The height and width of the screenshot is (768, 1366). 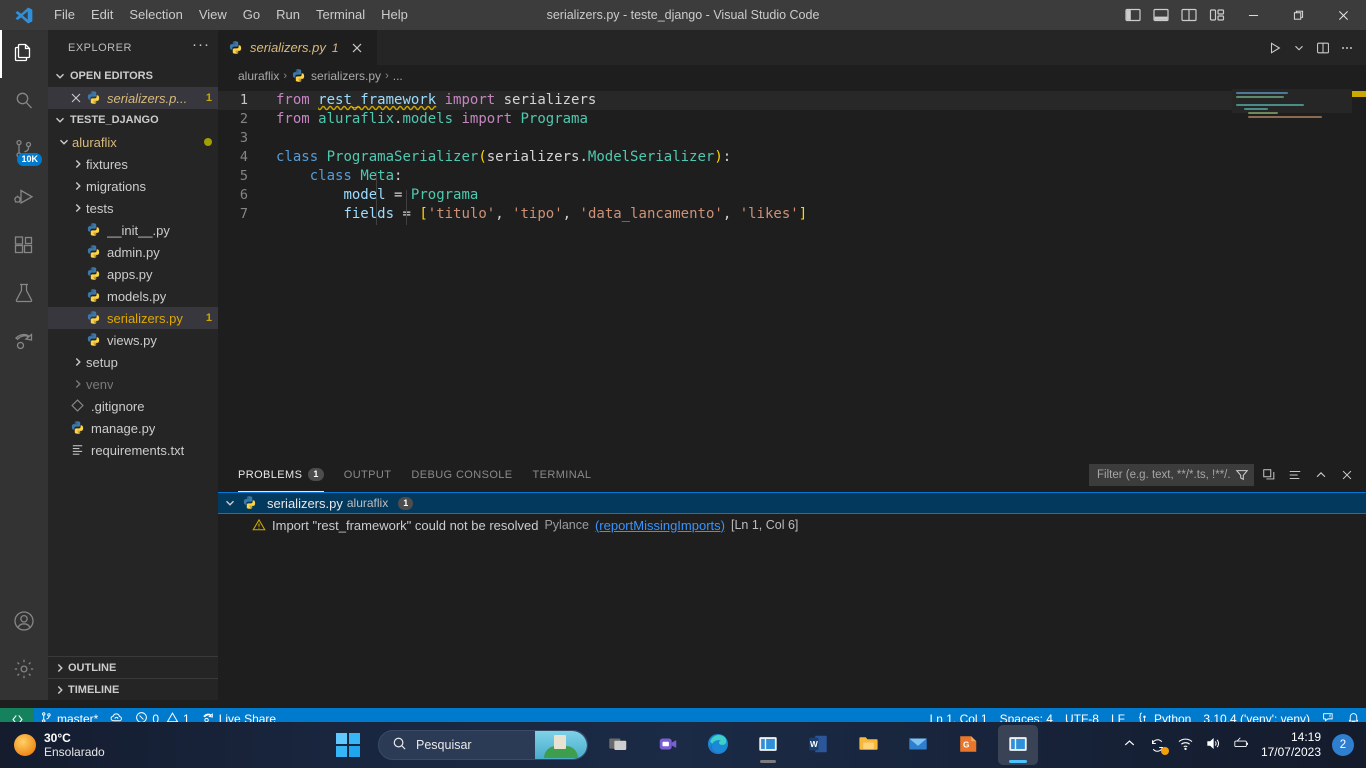 What do you see at coordinates (660, 525) in the screenshot?
I see `problem-rule-link: (reportMissingImports)` at bounding box center [660, 525].